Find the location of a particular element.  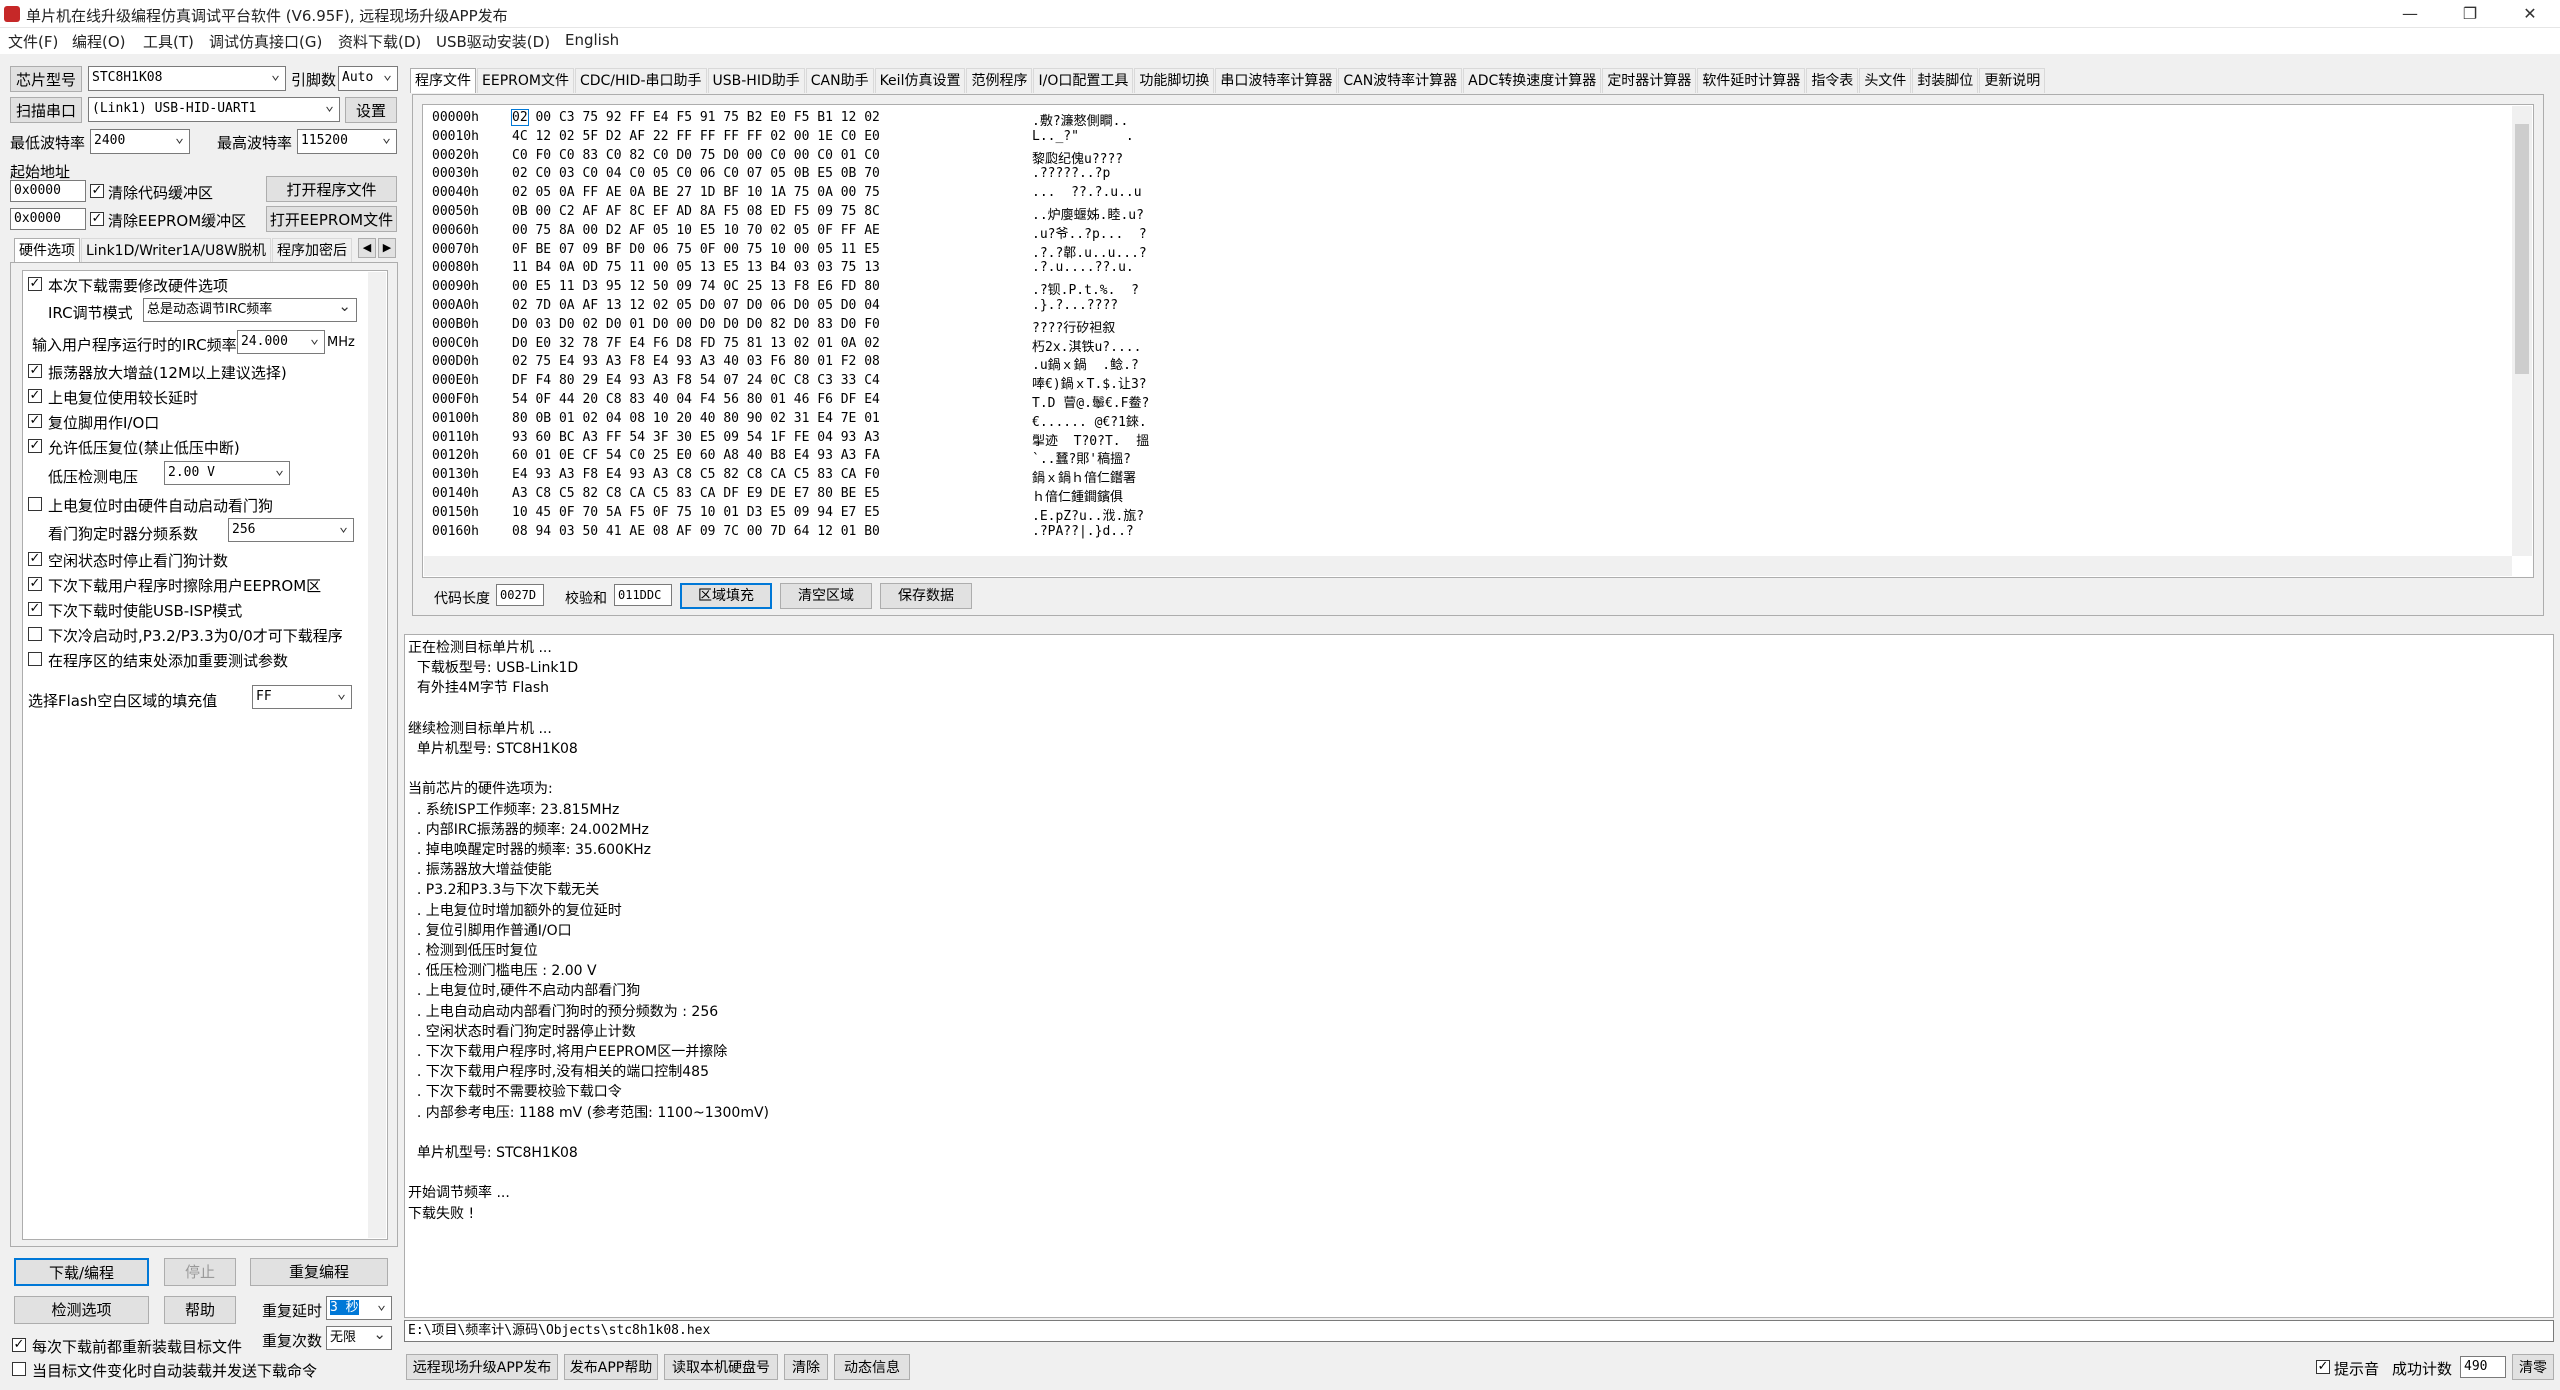

tab-delay-calc: 软件延时计算器 is located at coordinates (1751, 80).